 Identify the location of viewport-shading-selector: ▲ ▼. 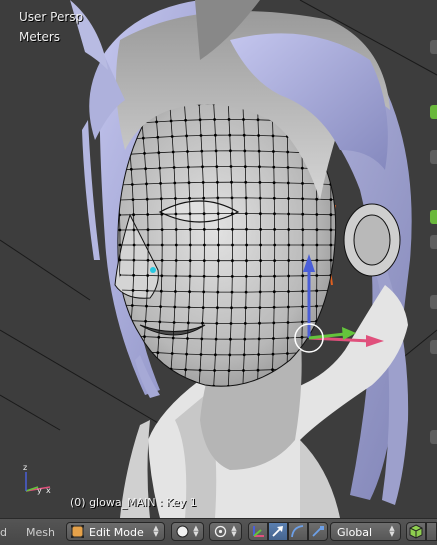
(187, 531).